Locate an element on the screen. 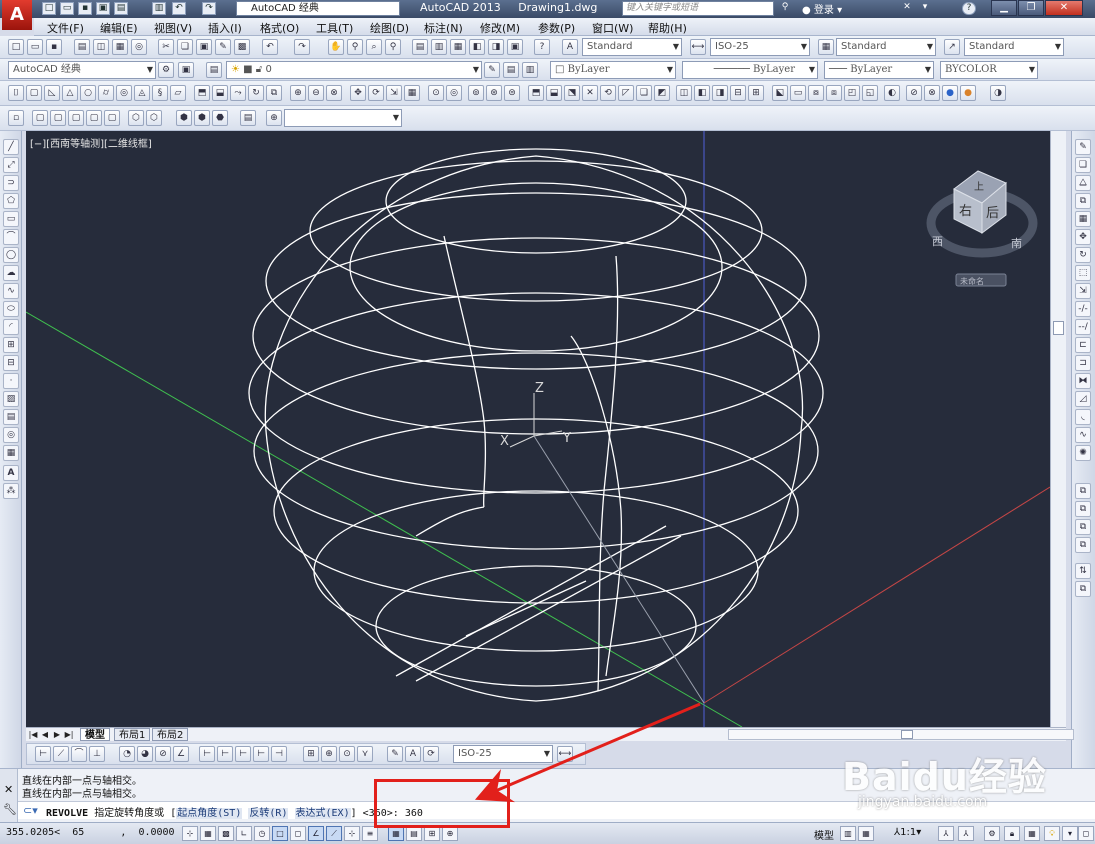  free-orbit-icon: ◎ is located at coordinates (454, 93).